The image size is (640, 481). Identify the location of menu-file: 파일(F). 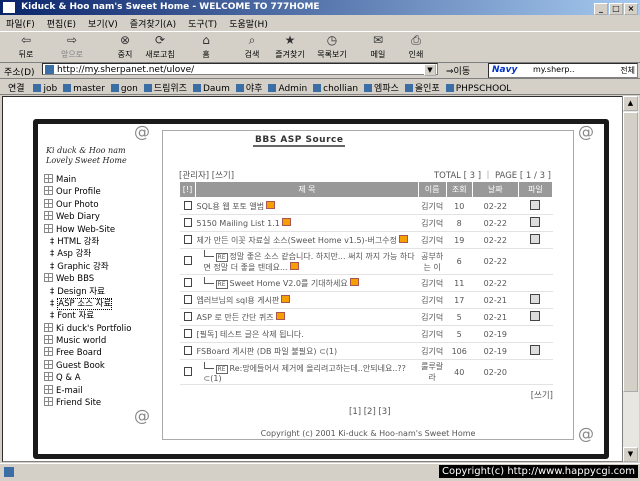
(20, 23).